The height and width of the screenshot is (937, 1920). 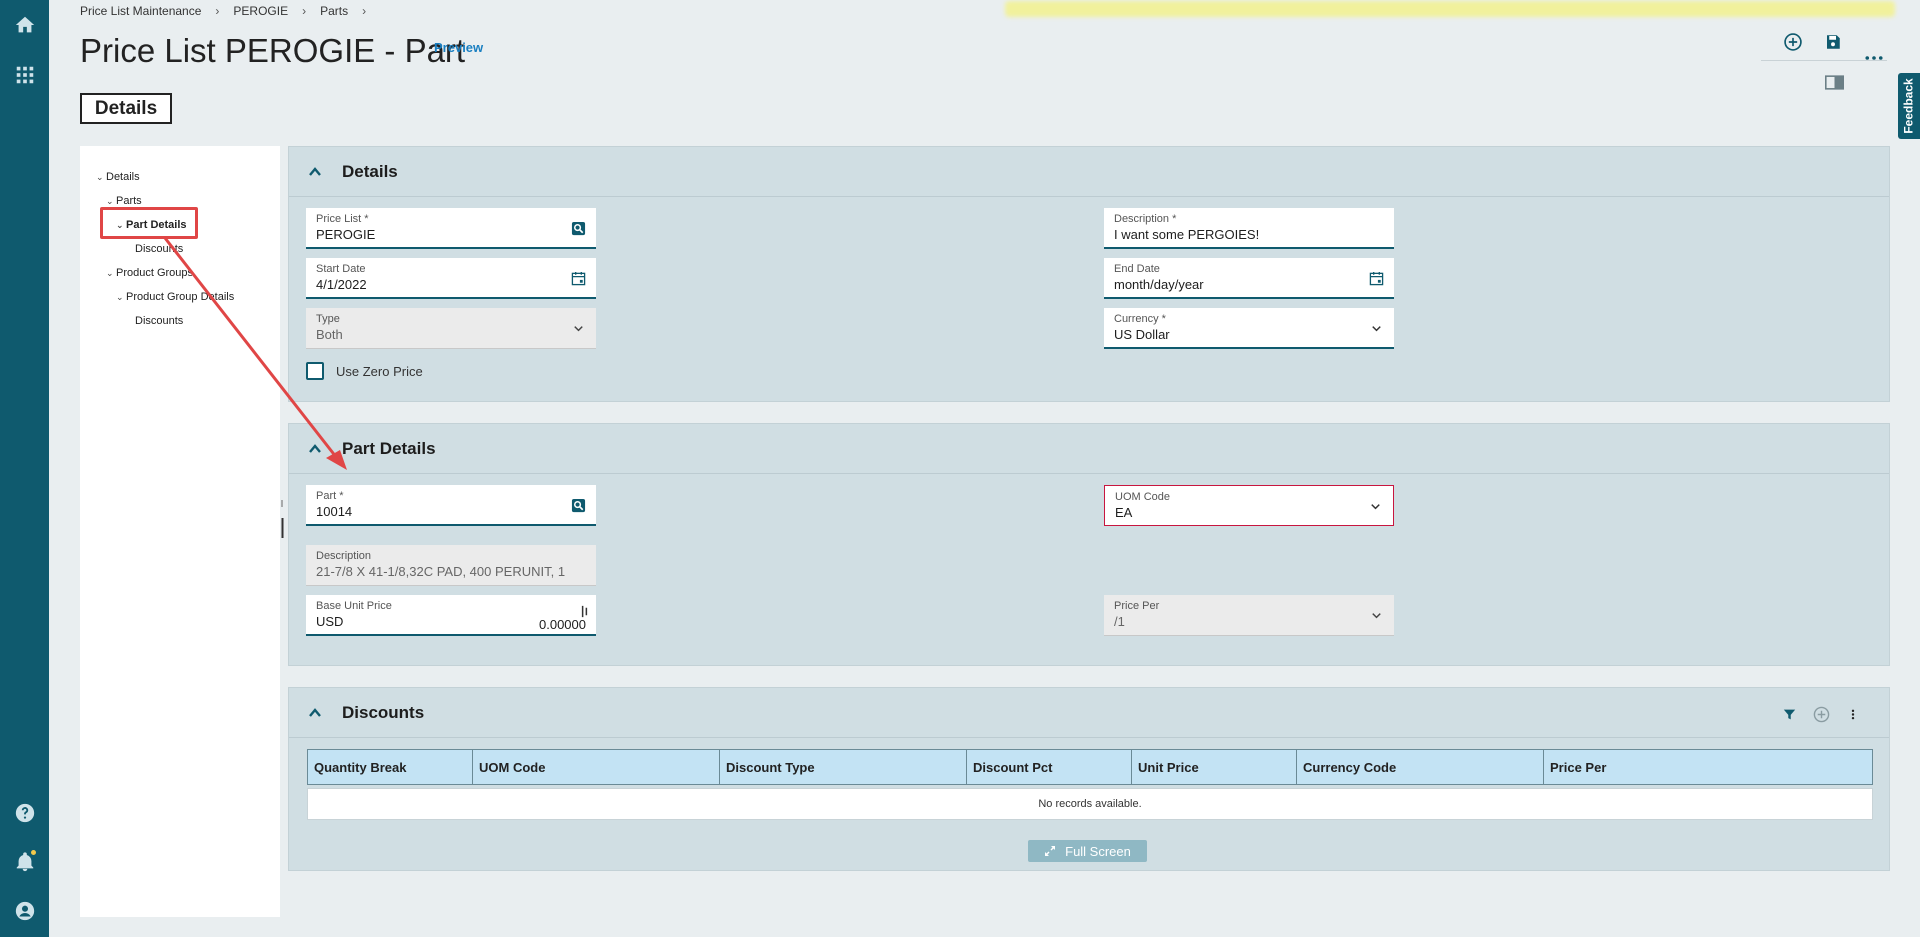 I want to click on use-zero-price-checkbox, so click(x=315, y=371).